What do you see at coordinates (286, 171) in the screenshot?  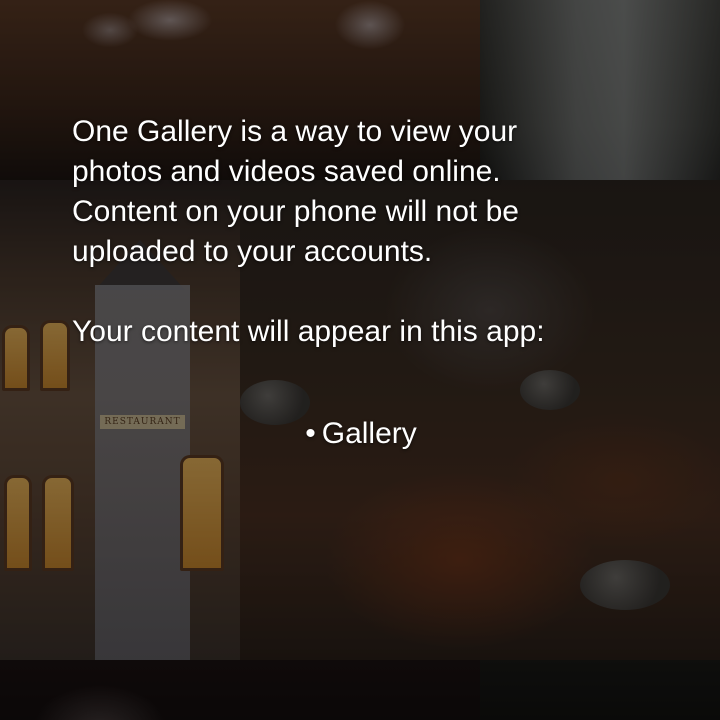 I see `intro-line: photos and videos saved online.` at bounding box center [286, 171].